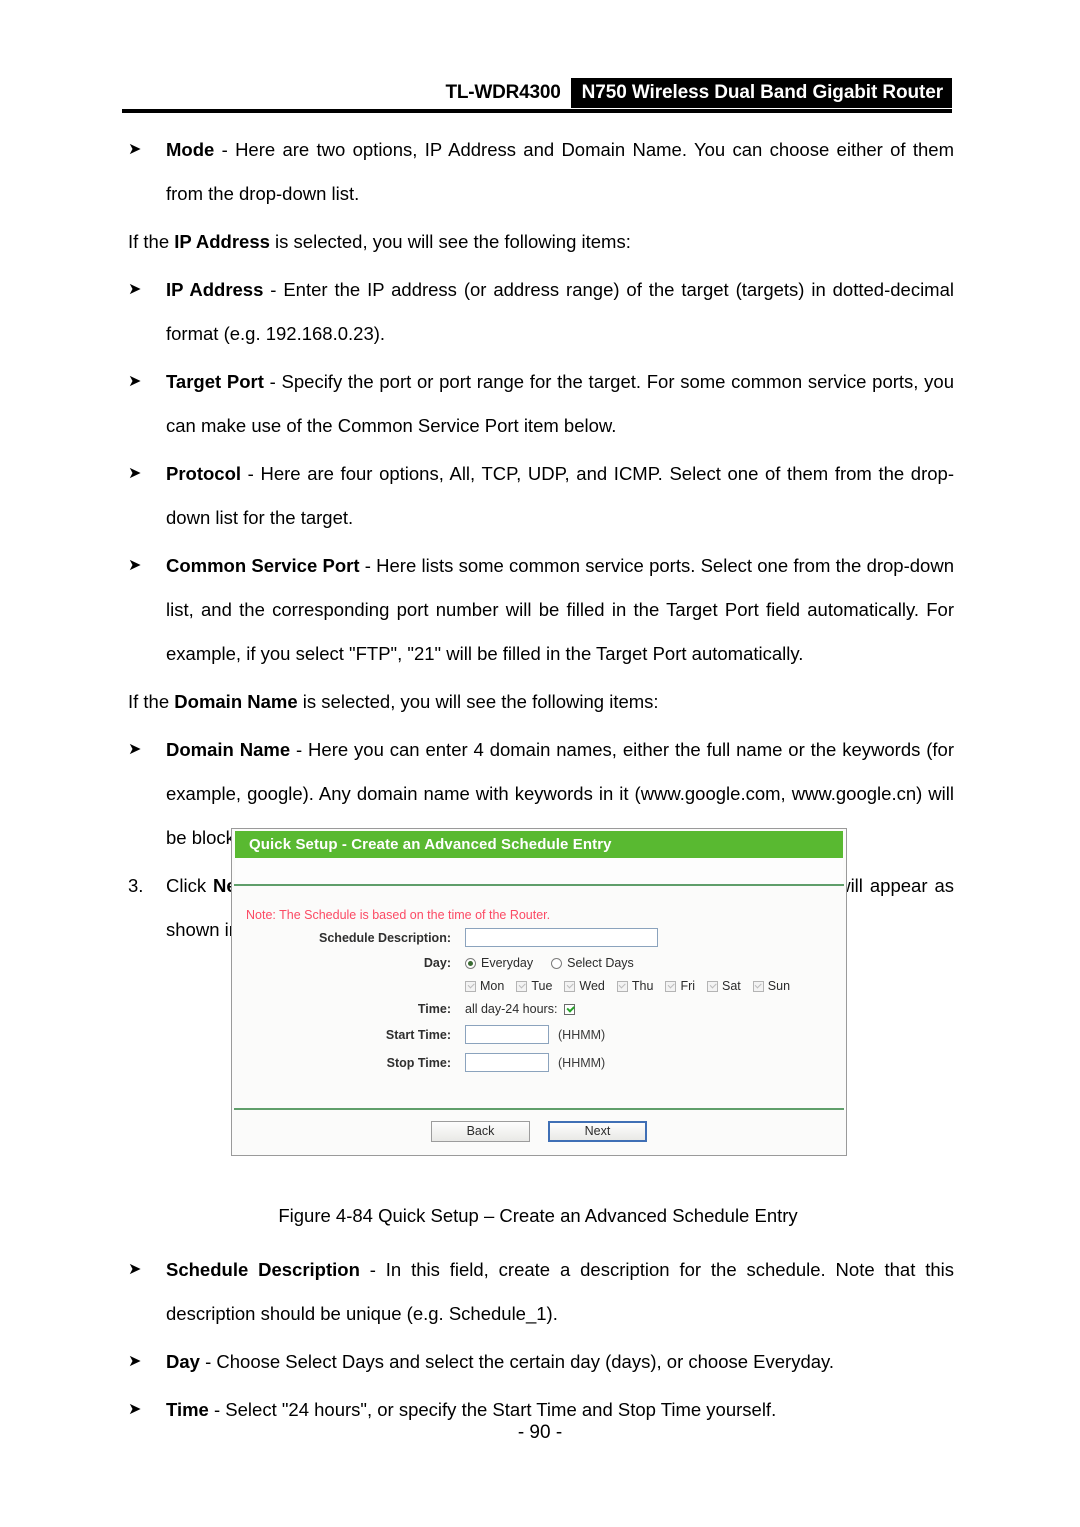 This screenshot has height=1527, width=1080. Describe the element at coordinates (758, 986) in the screenshot. I see `checkbox-sun-icon` at that location.